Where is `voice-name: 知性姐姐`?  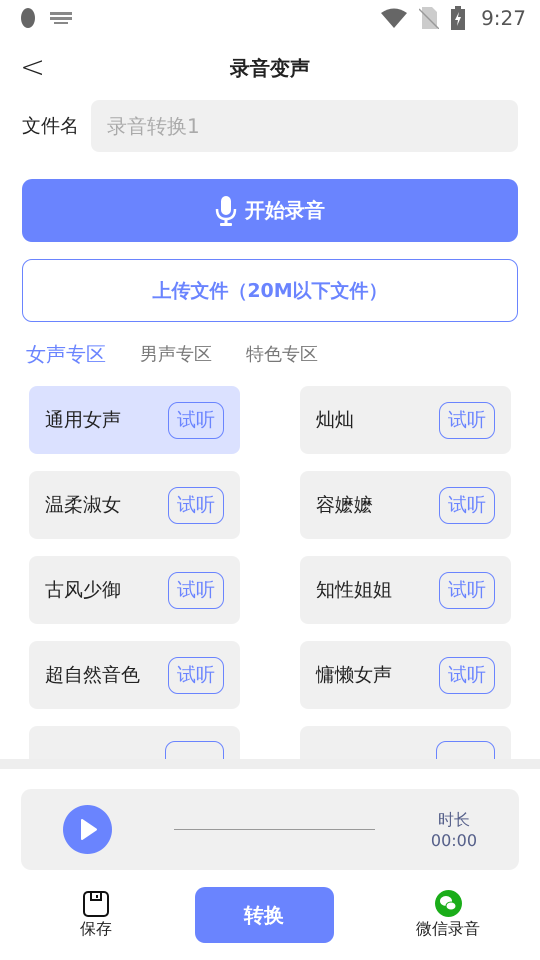 voice-name: 知性姐姐 is located at coordinates (354, 590).